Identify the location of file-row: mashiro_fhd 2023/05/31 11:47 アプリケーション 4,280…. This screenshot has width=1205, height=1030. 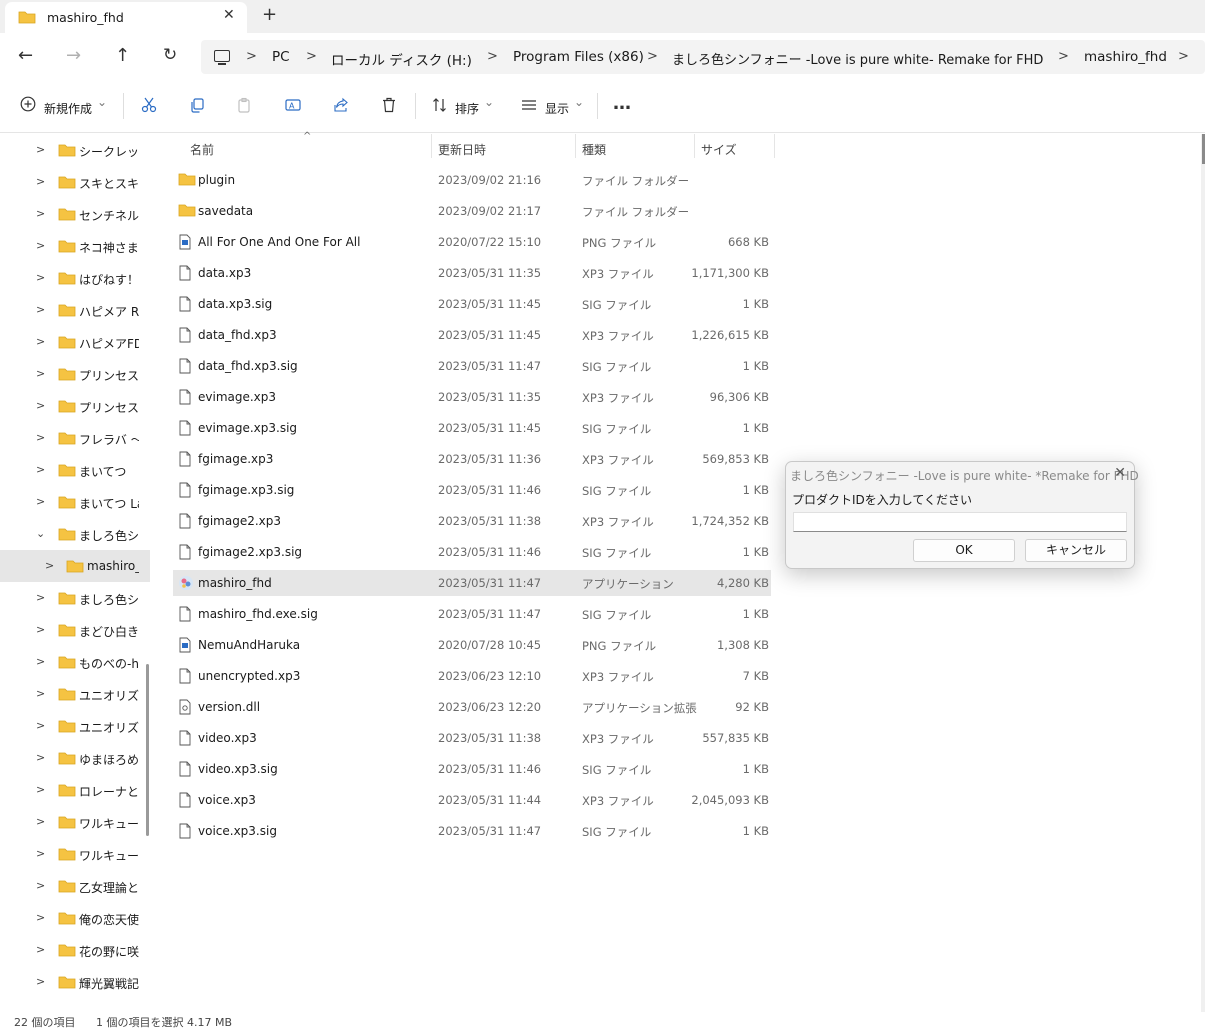
(472, 583).